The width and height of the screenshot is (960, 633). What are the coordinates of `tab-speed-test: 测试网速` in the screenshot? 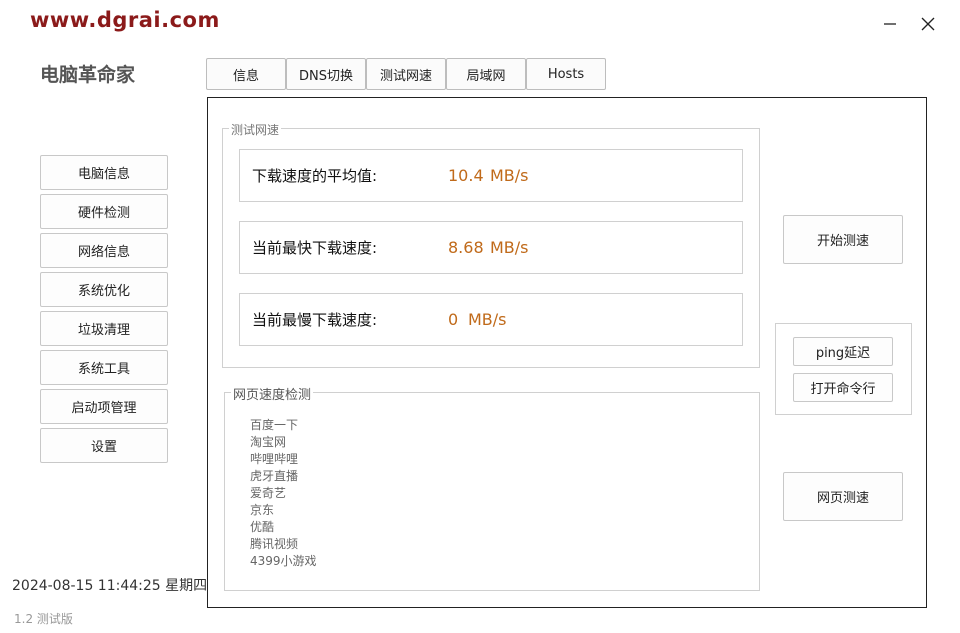 It's located at (406, 74).